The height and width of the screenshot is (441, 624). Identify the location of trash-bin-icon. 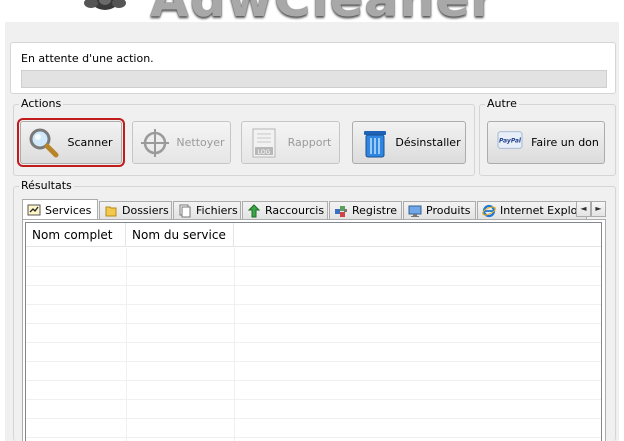
(375, 144).